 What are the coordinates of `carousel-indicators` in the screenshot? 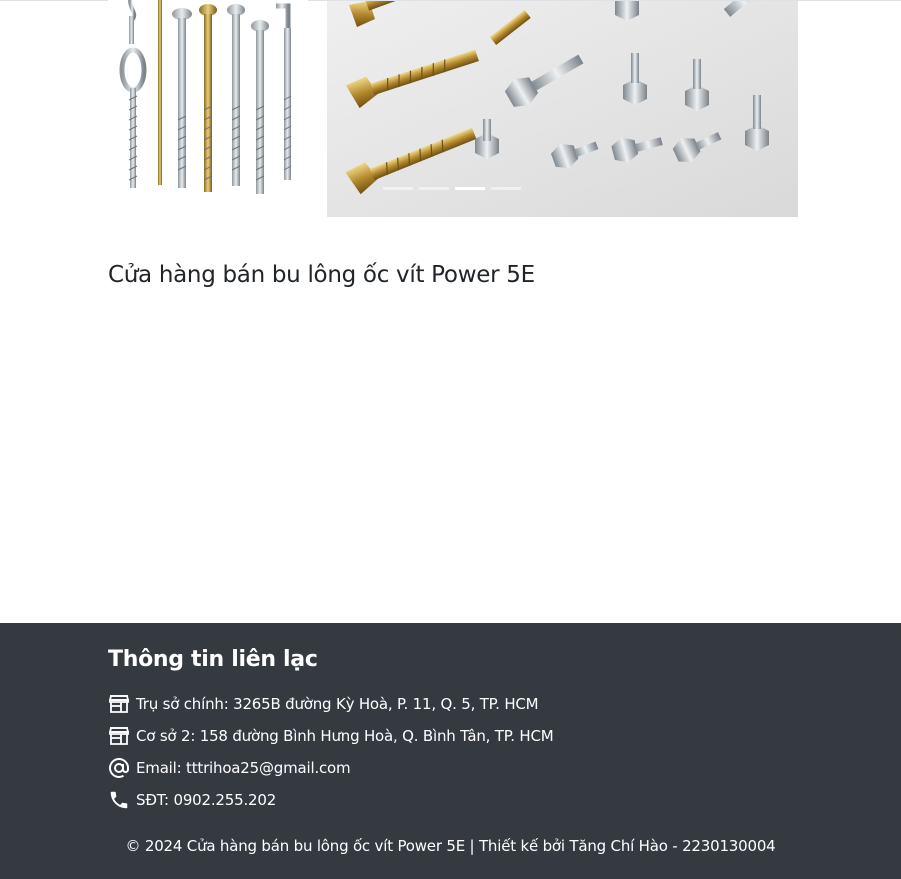 It's located at (452, 188).